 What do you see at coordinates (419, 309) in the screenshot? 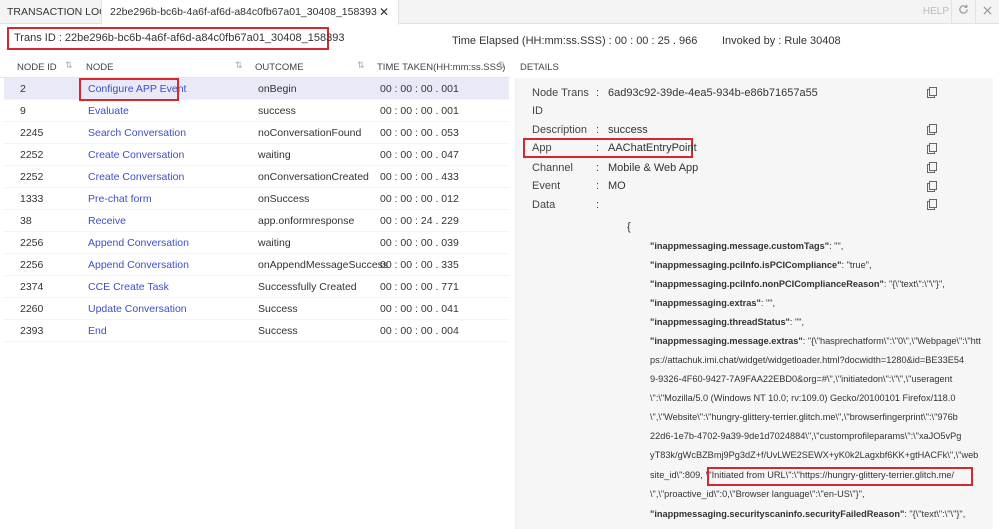
I see `time-taken: 00 : 00 : 00 . 041` at bounding box center [419, 309].